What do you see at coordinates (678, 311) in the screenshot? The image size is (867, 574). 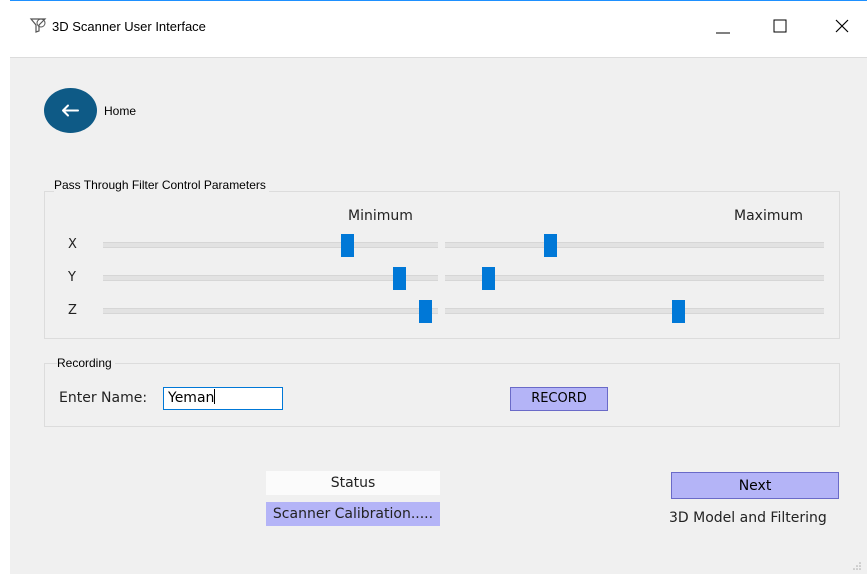 I see `max-slider-handle-z` at bounding box center [678, 311].